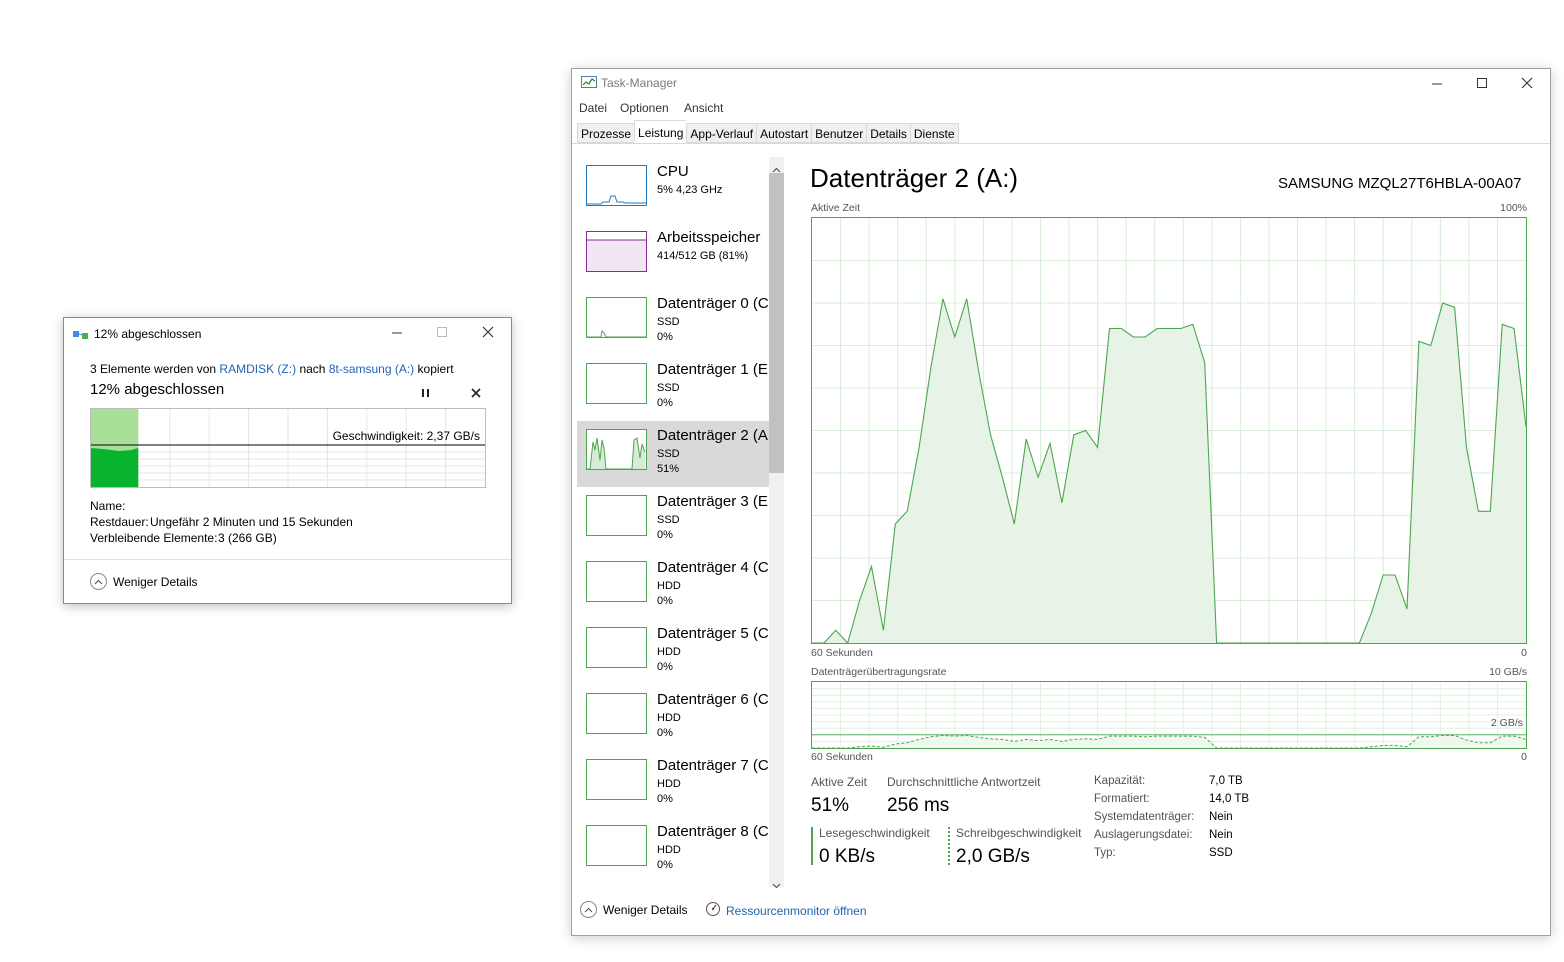 The image size is (1564, 962). I want to click on tab-details: Details, so click(888, 133).